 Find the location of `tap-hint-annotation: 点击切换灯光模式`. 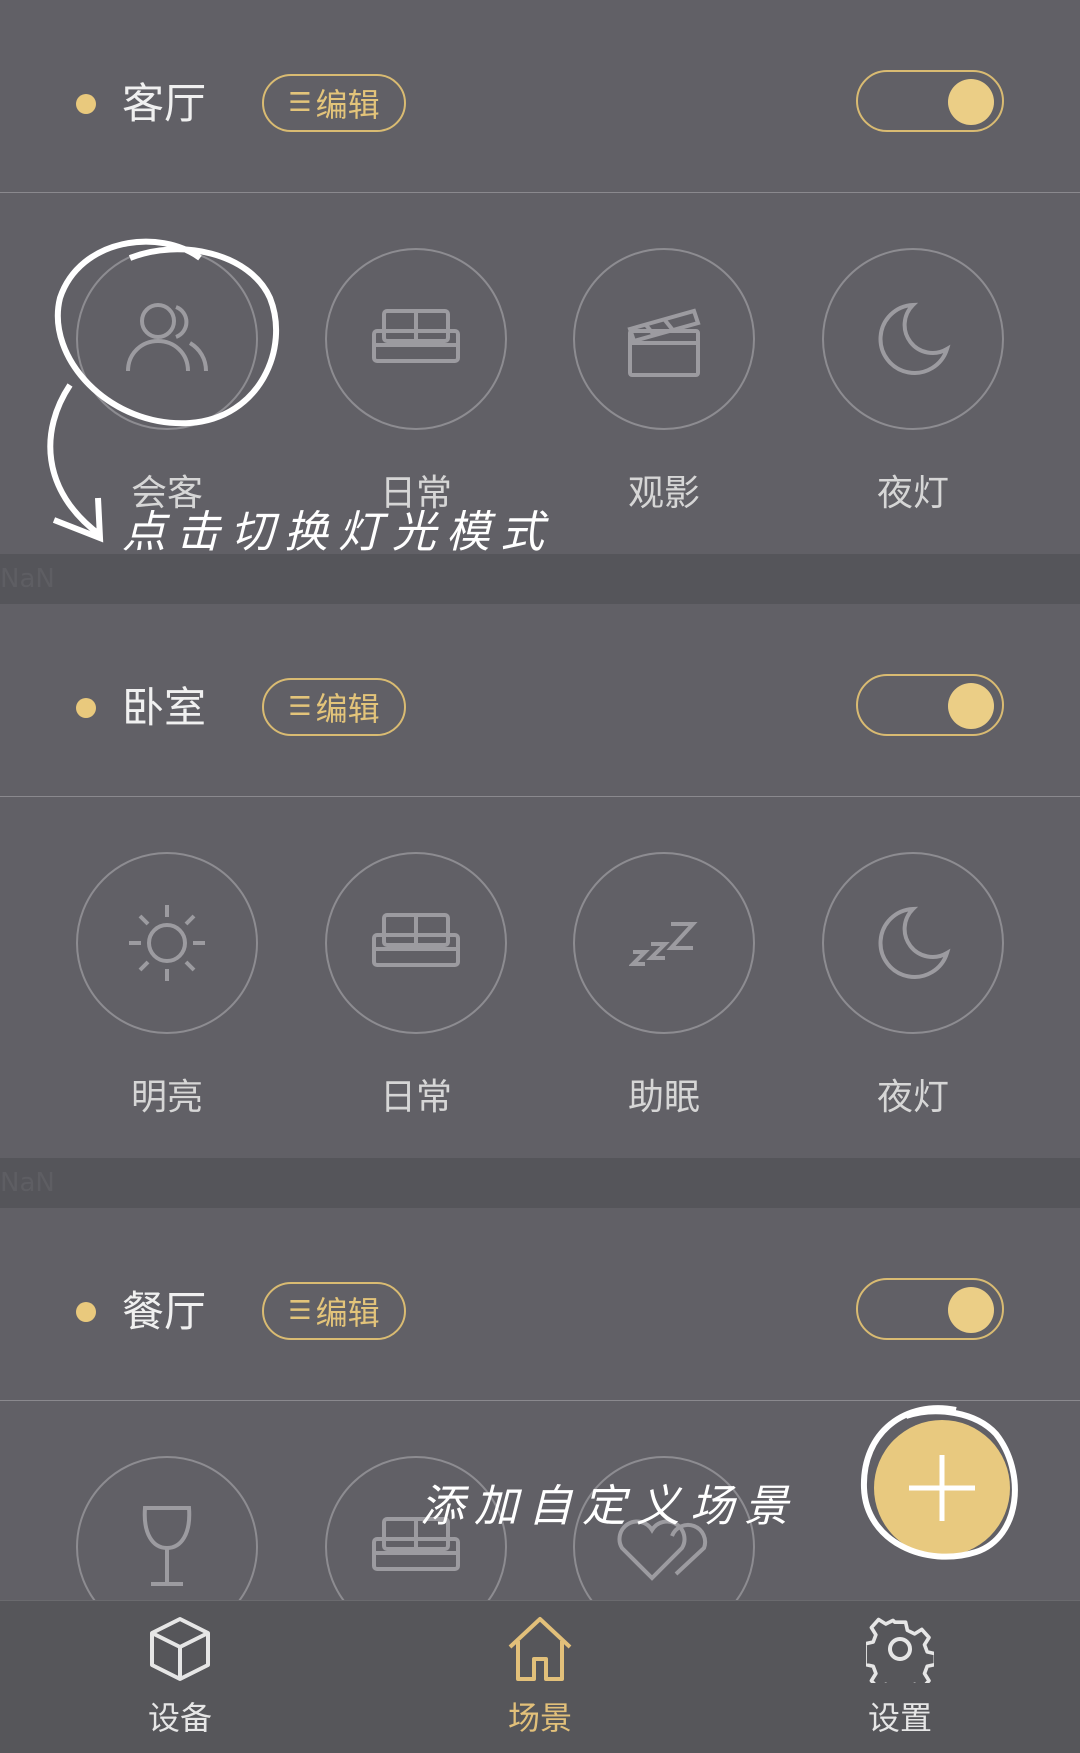

tap-hint-annotation: 点击切换灯光模式 is located at coordinates (338, 532).